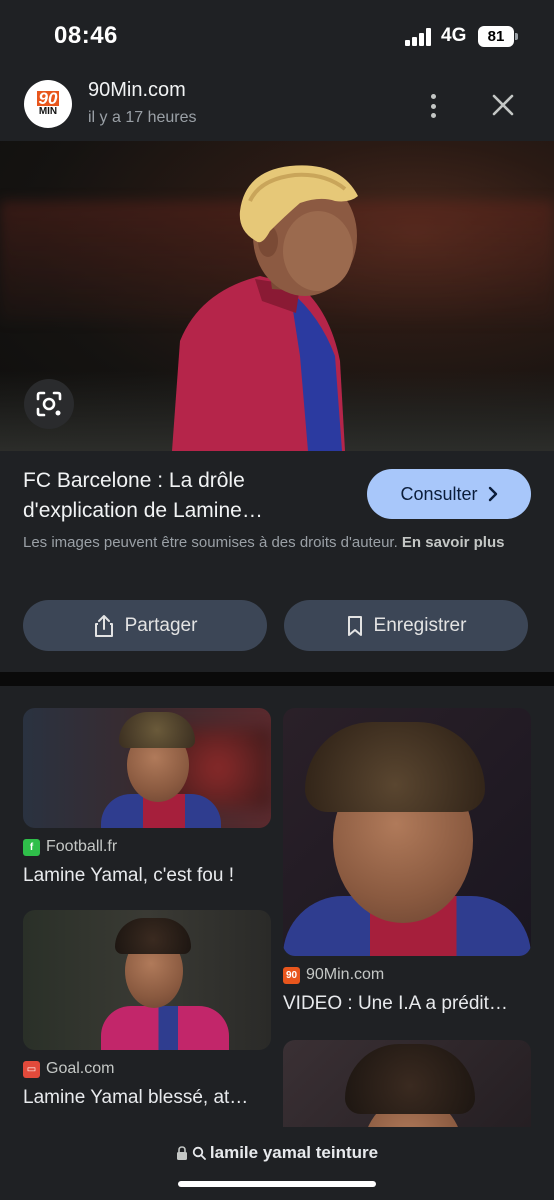 The width and height of the screenshot is (554, 1200). What do you see at coordinates (48, 104) in the screenshot?
I see `source-logo: 90 MIN` at bounding box center [48, 104].